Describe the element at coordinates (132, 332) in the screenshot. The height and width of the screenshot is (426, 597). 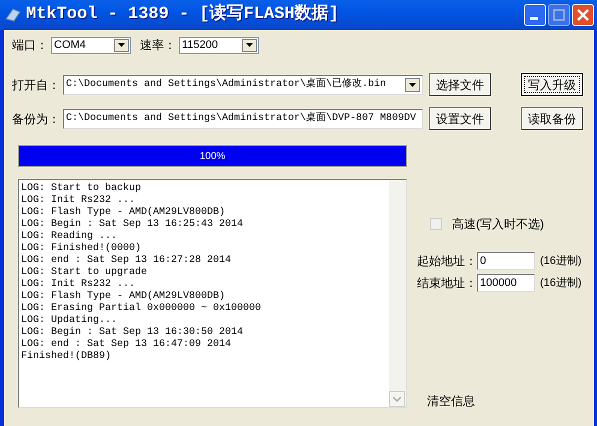
I see `log-line: LOG: Begin : Sat Sep 13 16:30:50 2014` at that location.